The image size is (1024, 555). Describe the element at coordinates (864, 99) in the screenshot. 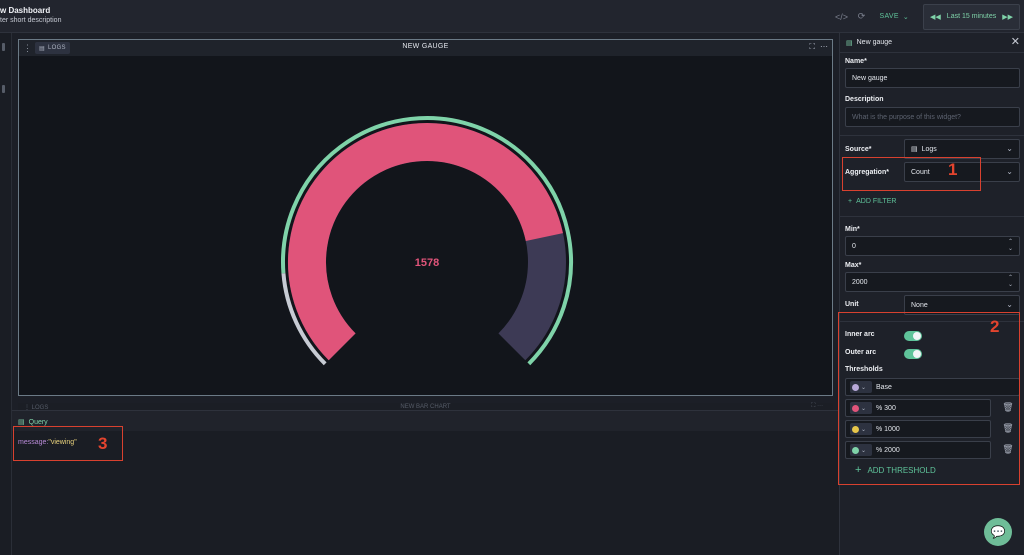

I see `description-label: Description` at that location.